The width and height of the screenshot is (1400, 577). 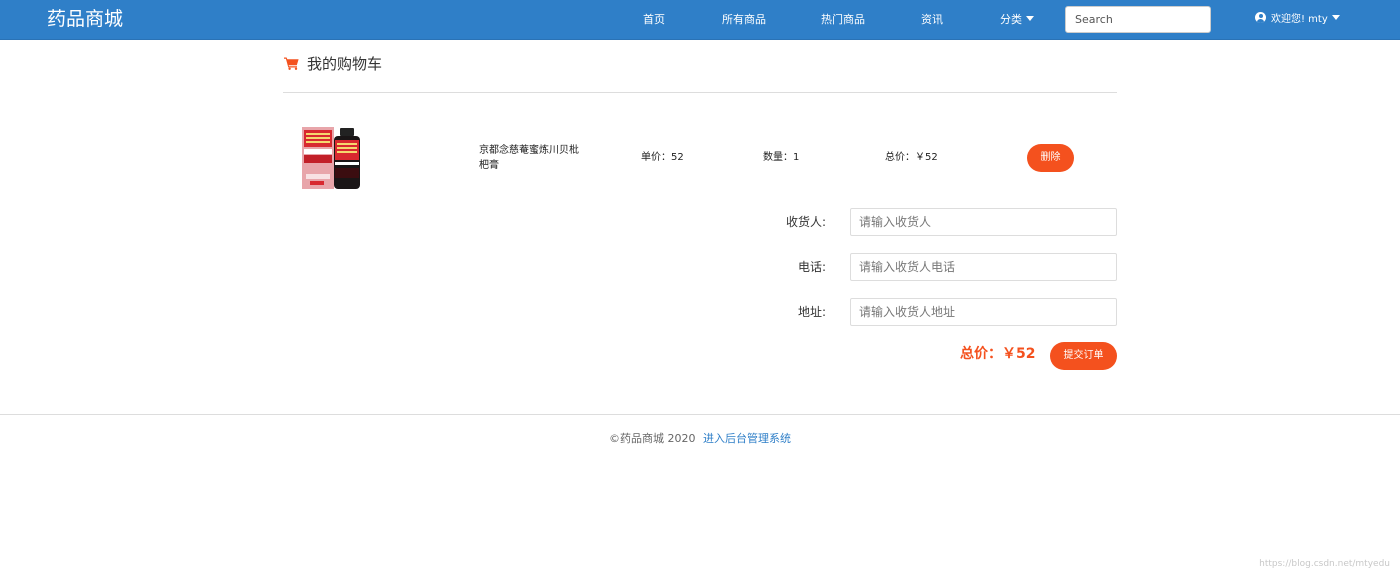 What do you see at coordinates (291, 63) in the screenshot?
I see `shopping-cart-icon` at bounding box center [291, 63].